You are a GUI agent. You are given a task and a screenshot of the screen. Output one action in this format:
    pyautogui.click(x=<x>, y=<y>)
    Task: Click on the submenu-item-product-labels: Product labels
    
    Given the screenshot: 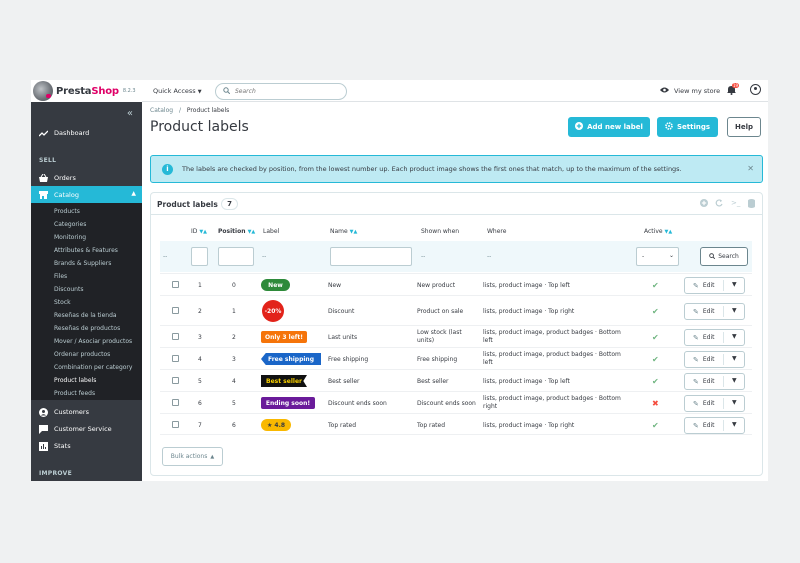 What is the action you would take?
    pyautogui.click(x=75, y=380)
    